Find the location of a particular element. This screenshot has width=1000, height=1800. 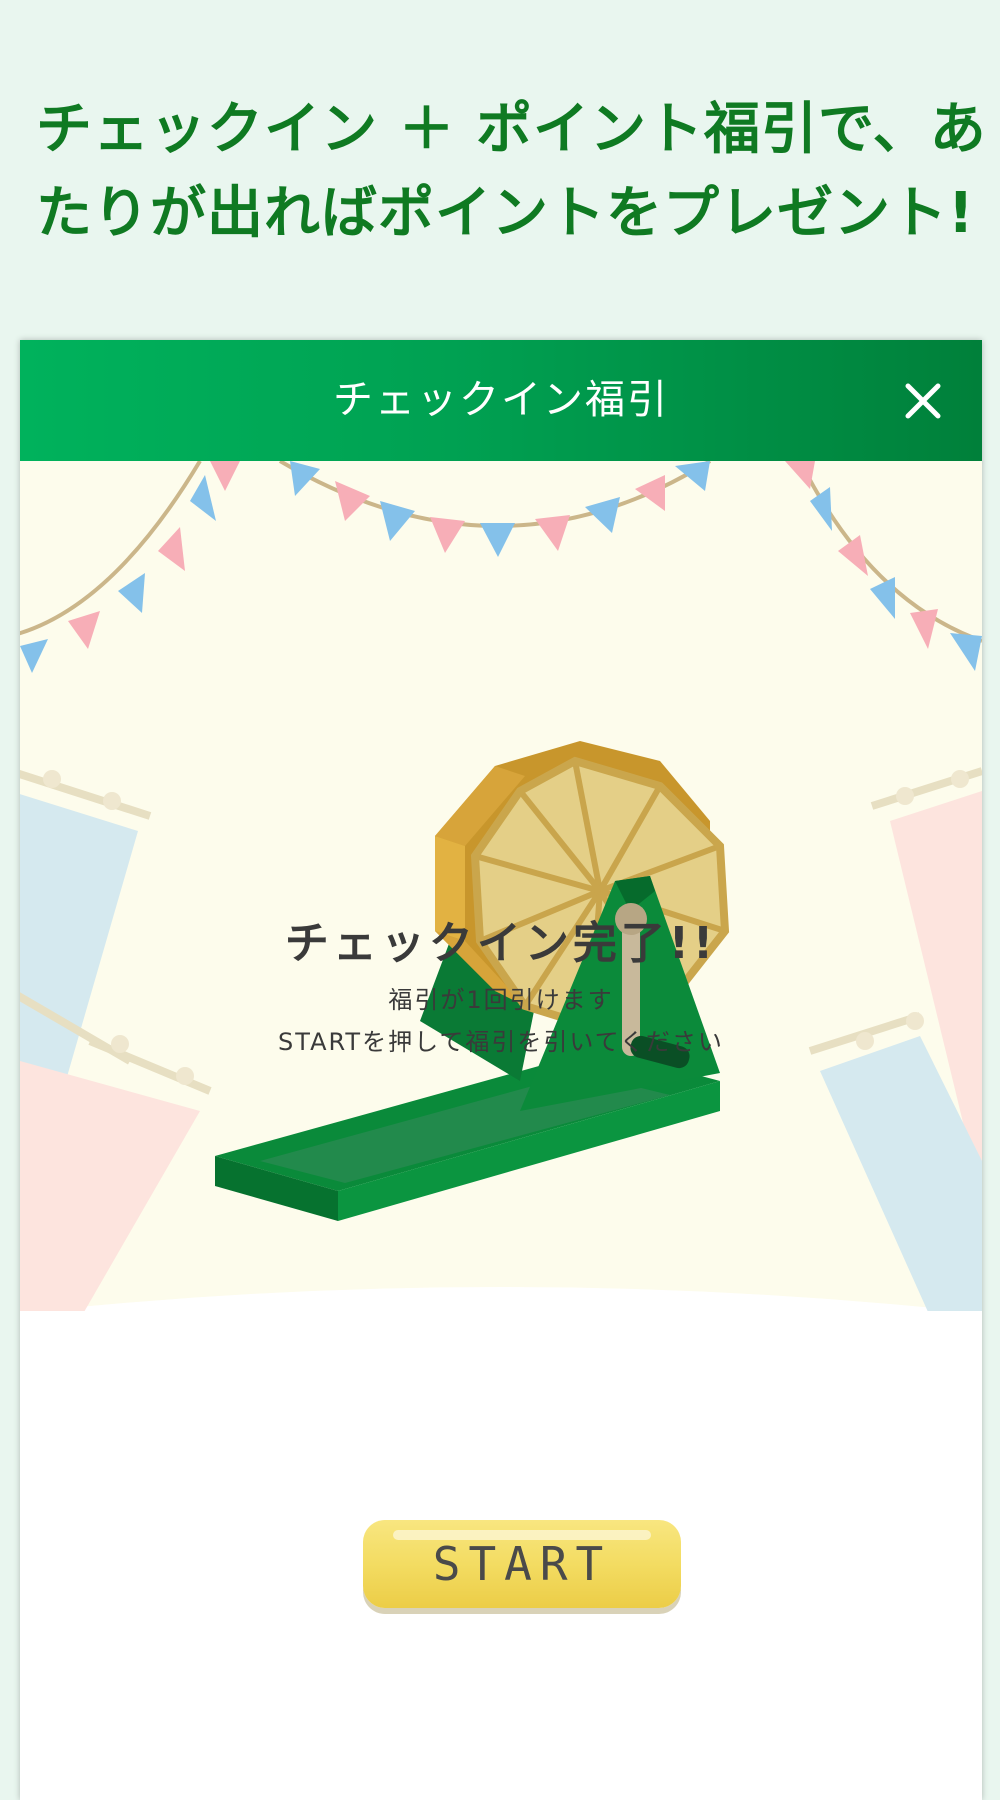

promo-headline: チェックイン ＋ ポイント福引で、あ たりが出ればポイントをプレゼント! is located at coordinates (511, 172).